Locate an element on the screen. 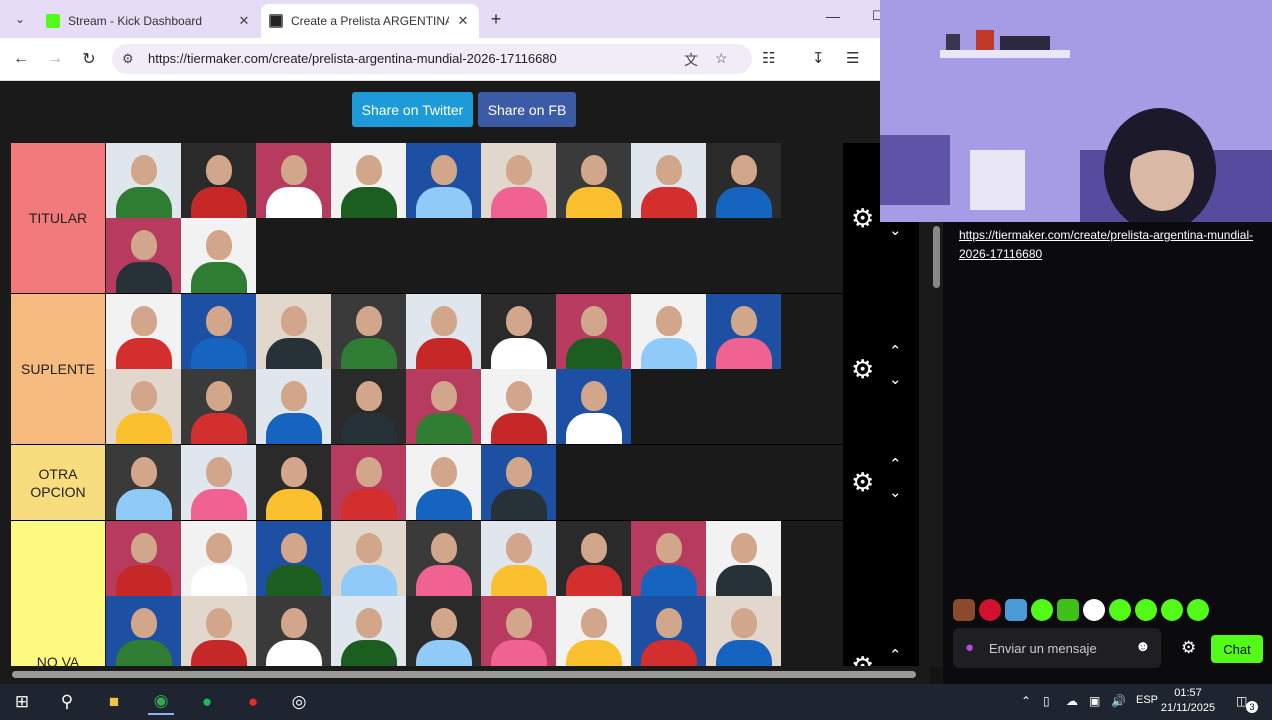 The image size is (1272, 720). emote-kick-smile-icon is located at coordinates (1120, 610).